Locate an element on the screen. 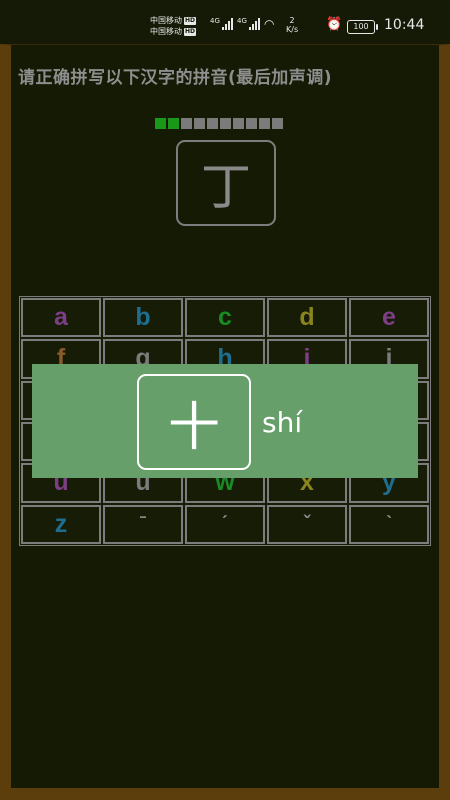  network-type-2: 4G is located at coordinates (242, 21).